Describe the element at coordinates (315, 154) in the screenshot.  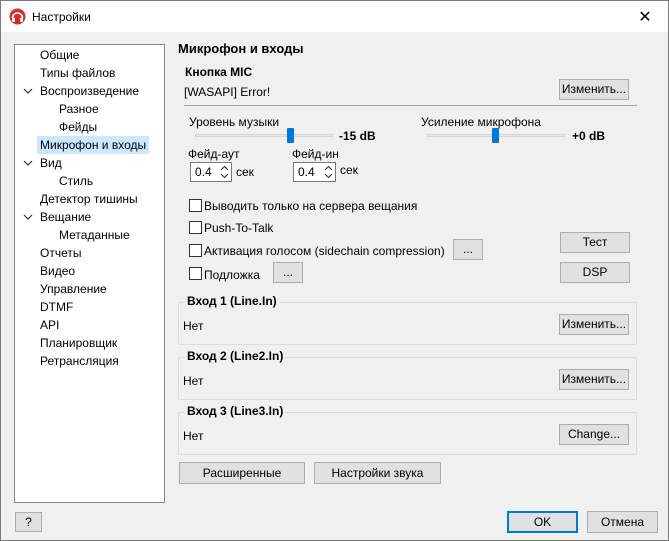
I see `fade-in-label: Фейд-ин` at that location.